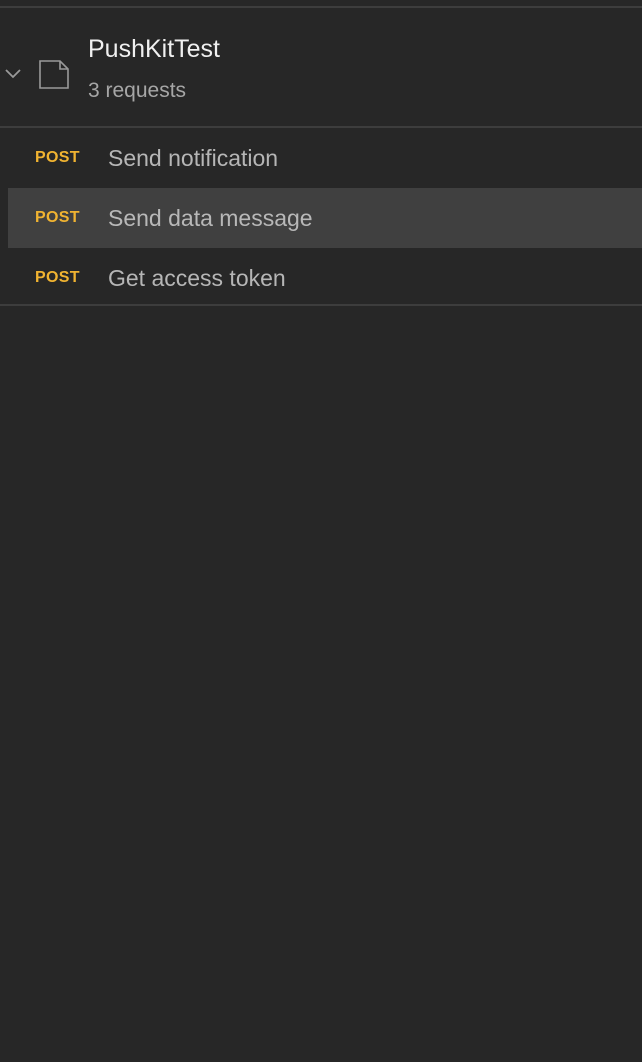 Image resolution: width=642 pixels, height=1062 pixels. Describe the element at coordinates (154, 49) in the screenshot. I see `collection-name: PushKitTest` at that location.